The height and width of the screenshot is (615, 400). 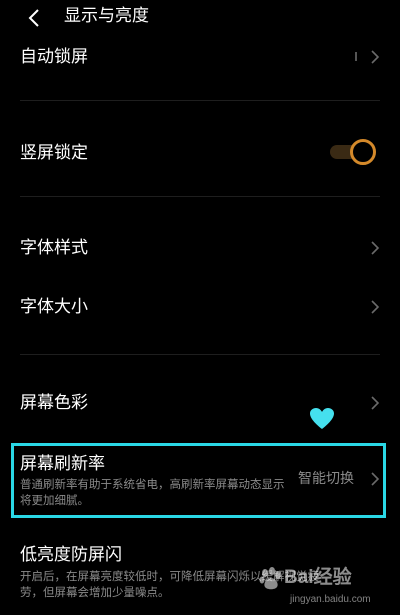 What do you see at coordinates (152, 492) in the screenshot?
I see `refresh-rate-description: 普通刷新率有助于系统省电，高刷新率屏幕动态显示将更加细腻。` at bounding box center [152, 492].